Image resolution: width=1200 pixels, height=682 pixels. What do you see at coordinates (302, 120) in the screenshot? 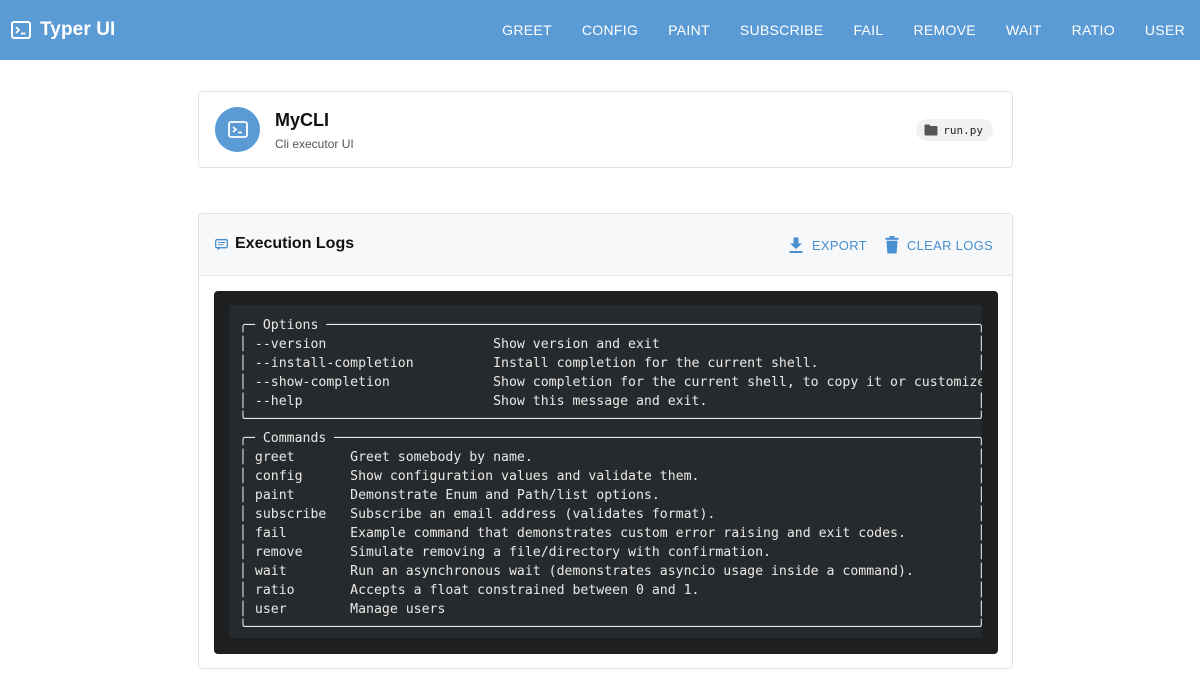
I see `app-name: MyCLI` at bounding box center [302, 120].